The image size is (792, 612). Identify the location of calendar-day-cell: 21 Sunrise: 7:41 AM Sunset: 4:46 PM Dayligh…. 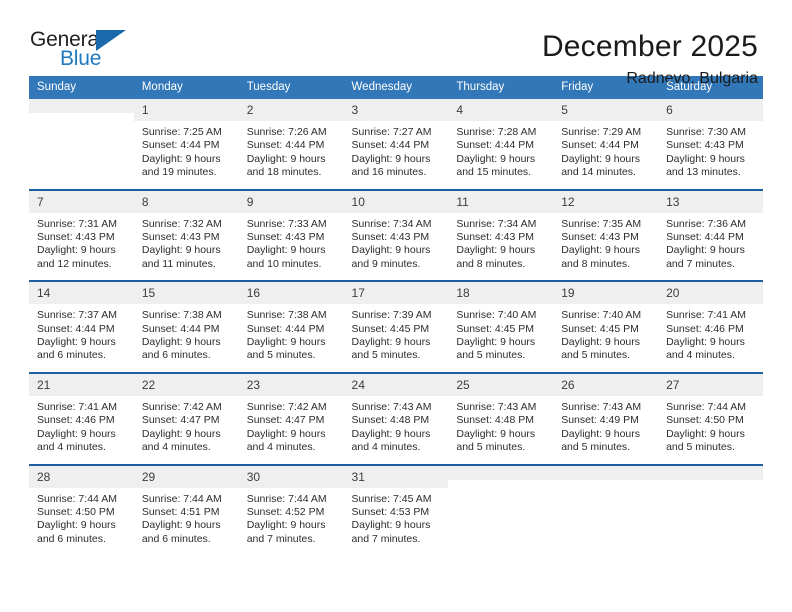
(81, 418).